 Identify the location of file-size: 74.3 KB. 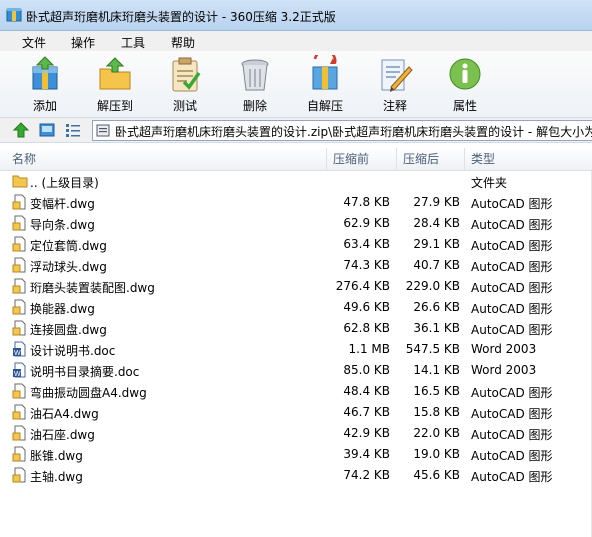
(366, 265).